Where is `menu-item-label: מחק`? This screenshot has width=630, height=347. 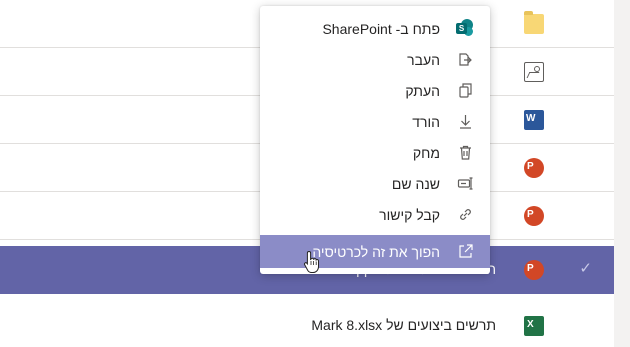
menu-item-label: מחק is located at coordinates (426, 153).